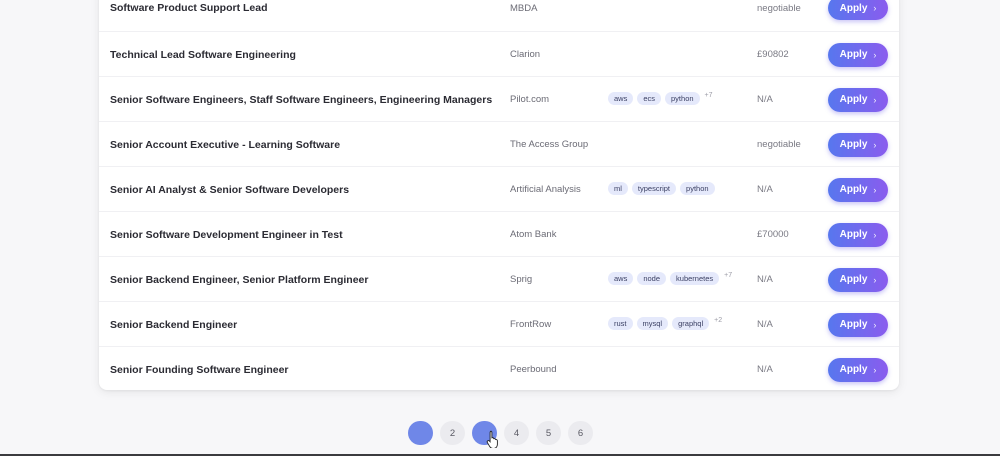  I want to click on skill-tag: rust, so click(620, 323).